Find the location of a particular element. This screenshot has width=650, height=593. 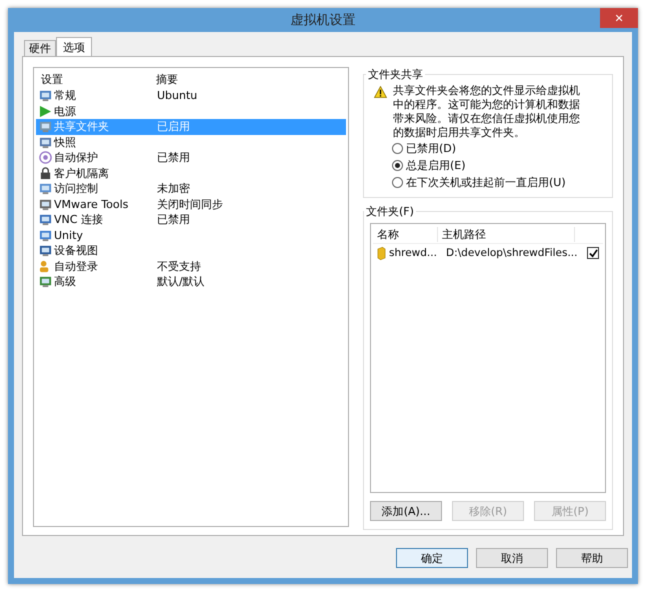

setting-summary: 关闭时间同步 is located at coordinates (189, 204).